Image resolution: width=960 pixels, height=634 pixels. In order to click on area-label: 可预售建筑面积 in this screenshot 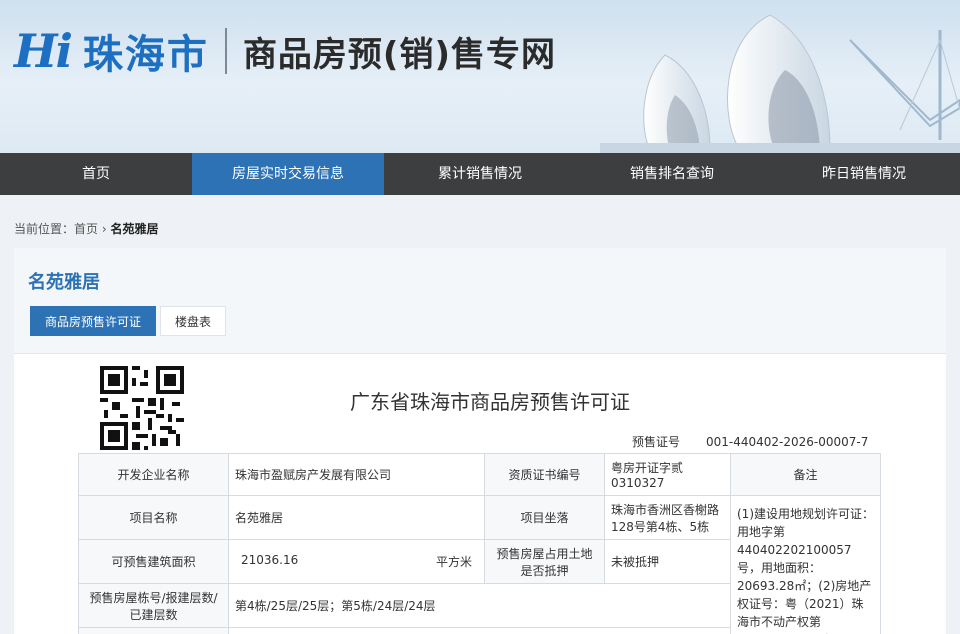, I will do `click(153, 561)`.